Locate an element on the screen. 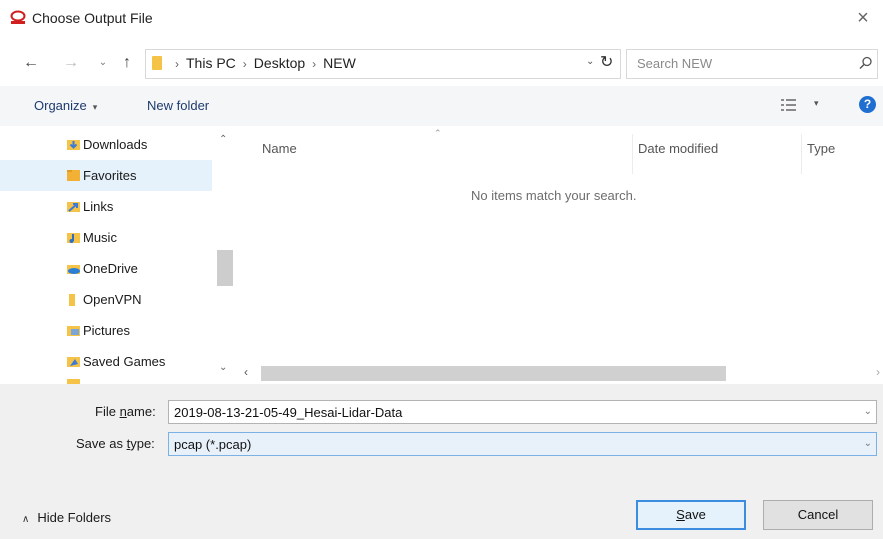 Image resolution: width=883 pixels, height=539 pixels. help-icon: ? is located at coordinates (867, 104).